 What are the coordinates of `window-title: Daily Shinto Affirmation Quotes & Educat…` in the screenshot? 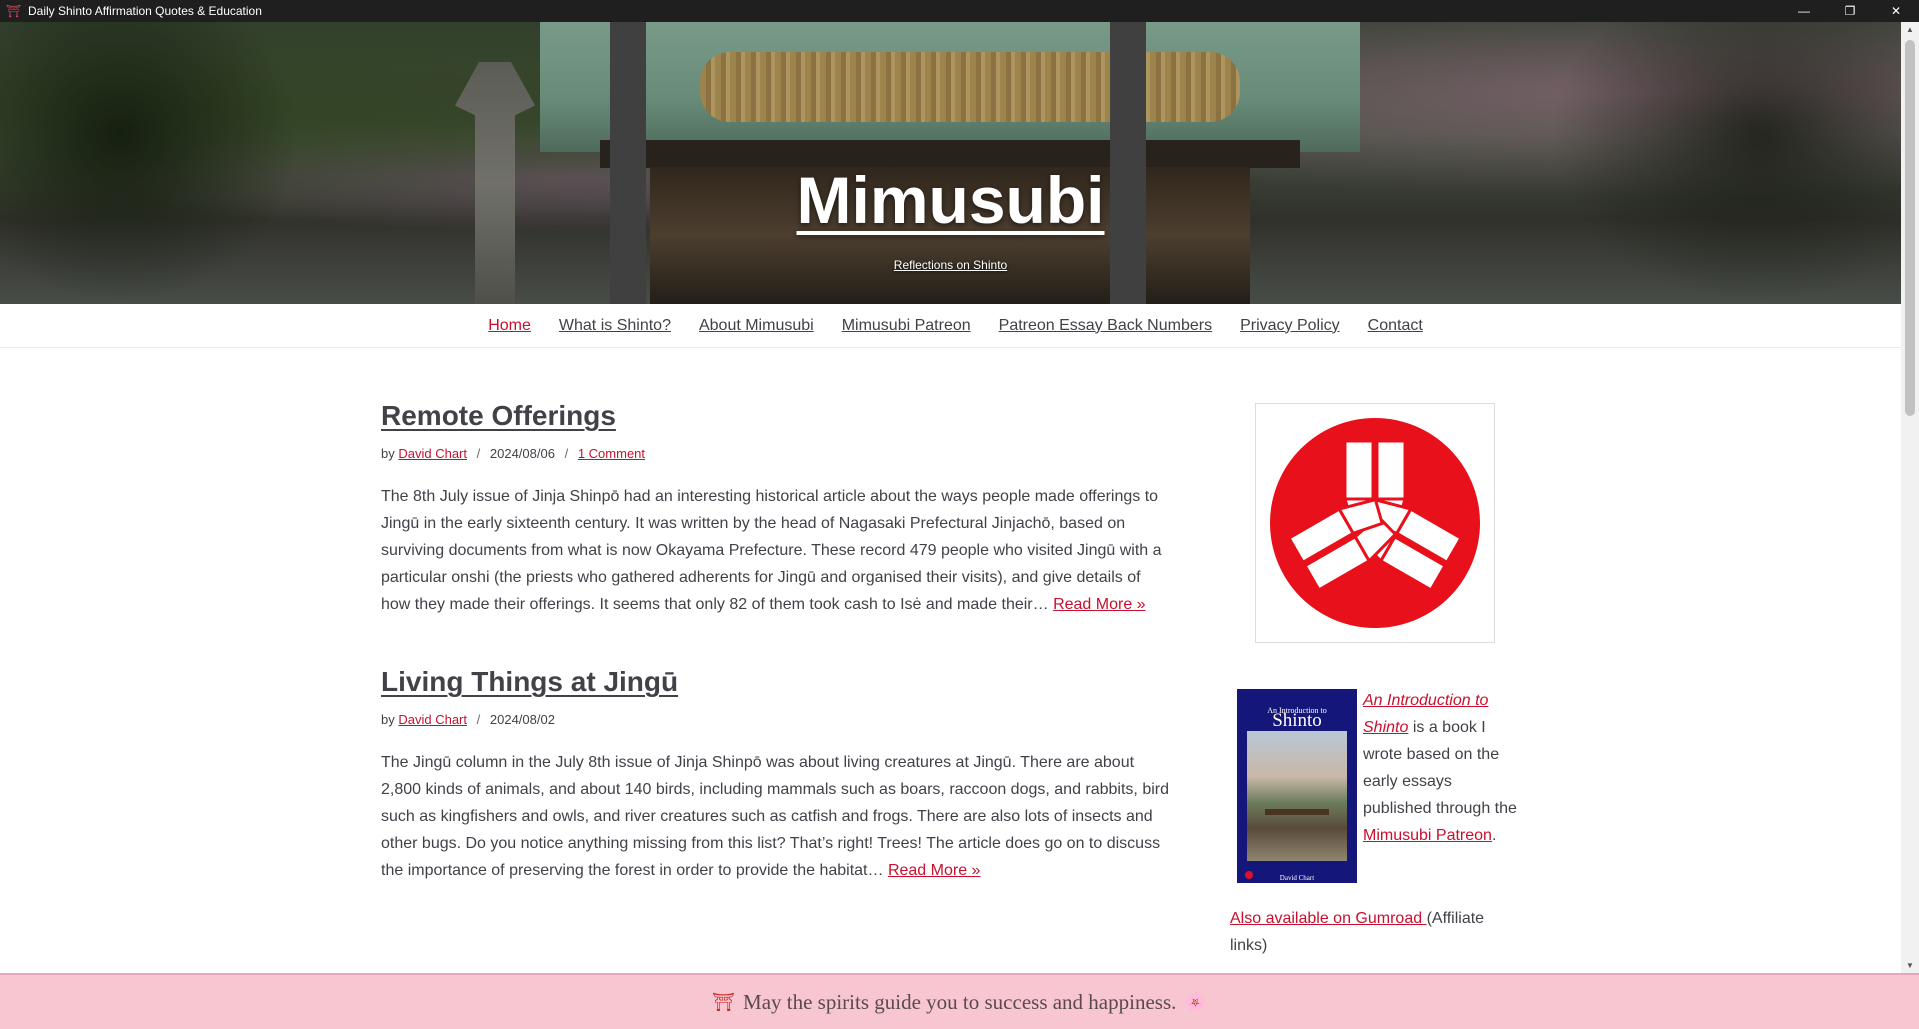 It's located at (145, 11).